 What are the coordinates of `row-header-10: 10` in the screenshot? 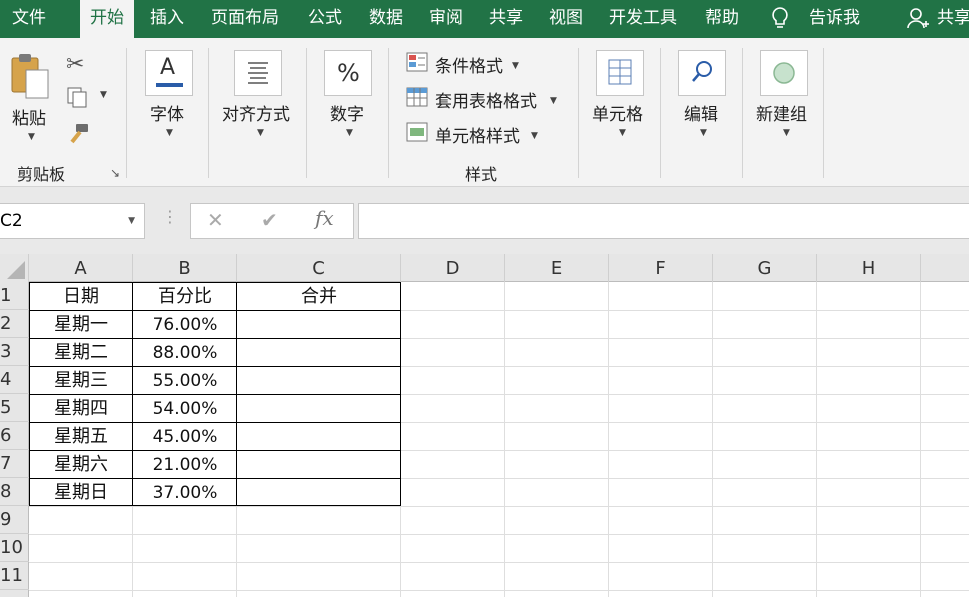 It's located at (14, 548).